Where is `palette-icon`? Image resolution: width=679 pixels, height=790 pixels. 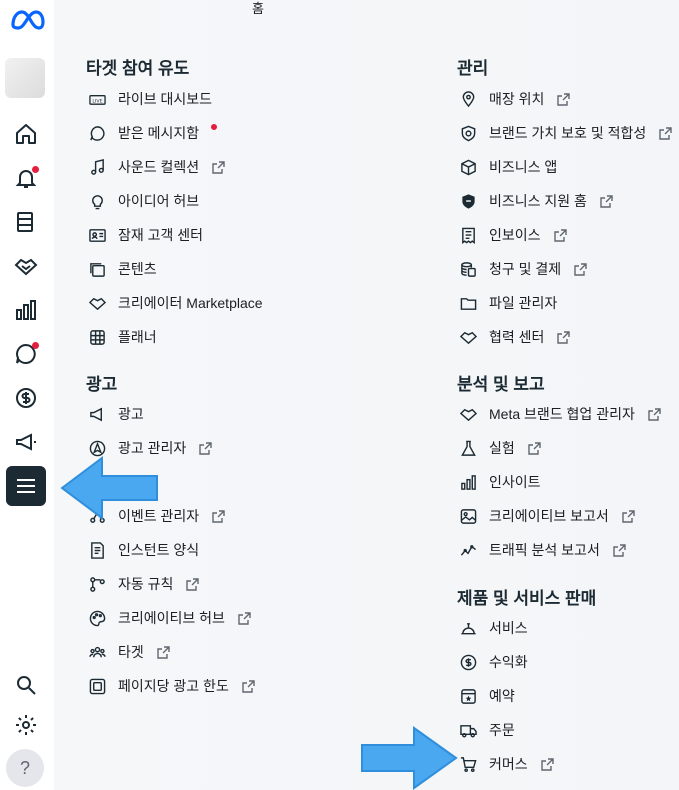 palette-icon is located at coordinates (97, 618).